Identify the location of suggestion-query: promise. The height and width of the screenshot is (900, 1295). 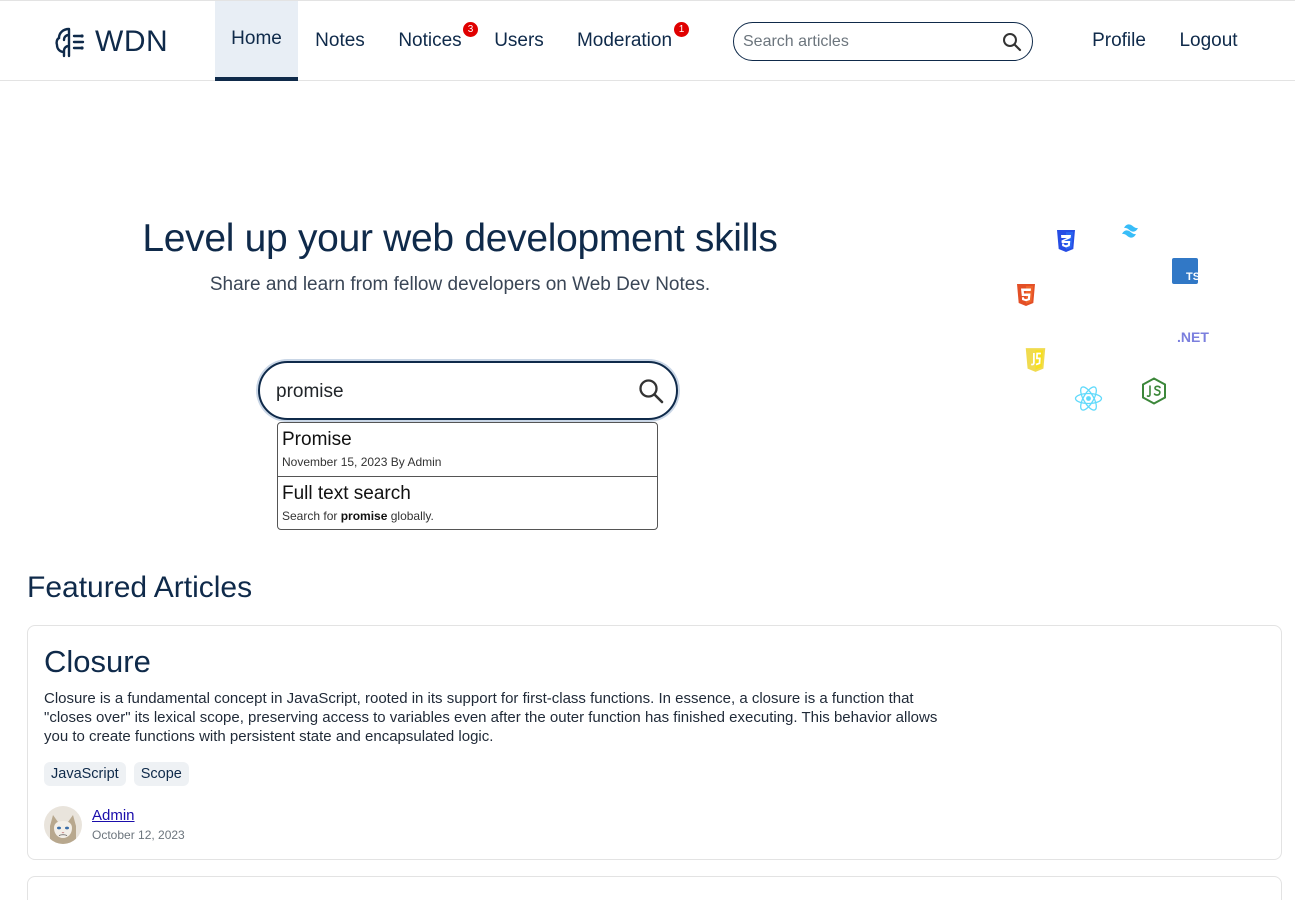
(364, 516).